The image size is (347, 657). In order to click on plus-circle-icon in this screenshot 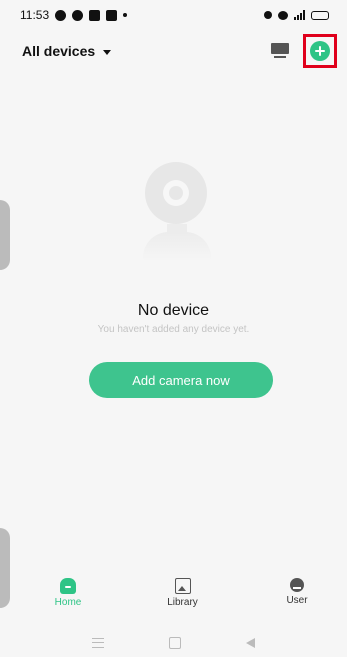, I will do `click(320, 51)`.